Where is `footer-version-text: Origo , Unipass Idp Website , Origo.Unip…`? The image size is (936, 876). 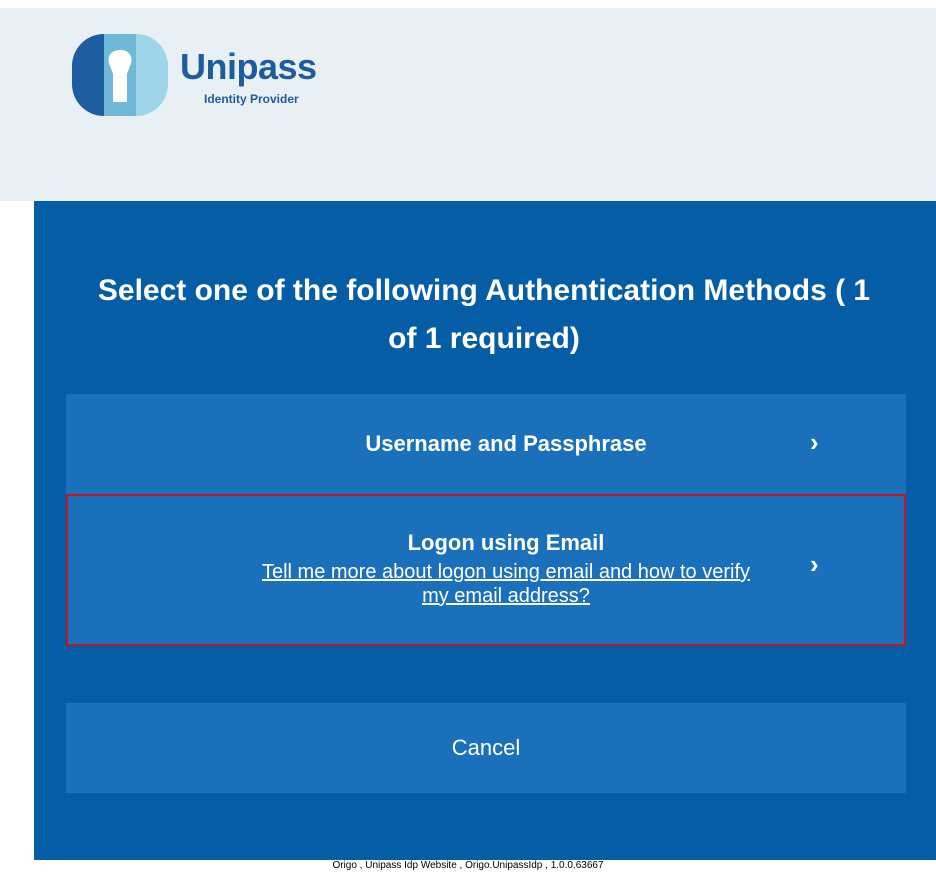 footer-version-text: Origo , Unipass Idp Website , Origo.Unip… is located at coordinates (468, 865).